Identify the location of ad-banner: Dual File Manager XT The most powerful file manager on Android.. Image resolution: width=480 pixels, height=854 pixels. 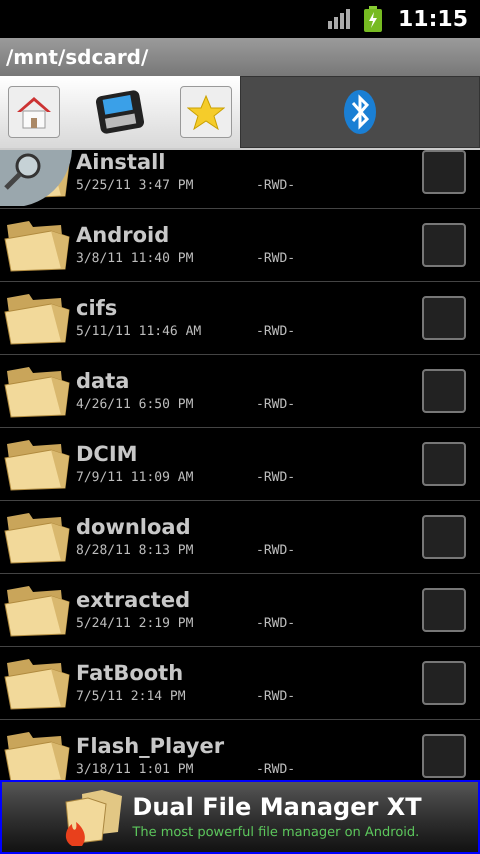
(240, 817).